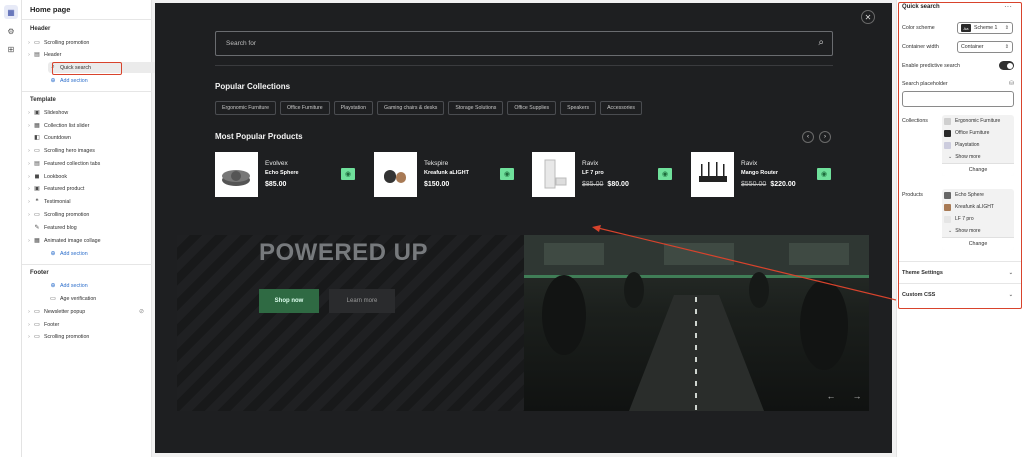  What do you see at coordinates (411, 108) in the screenshot?
I see `collection-chip: Gaming chairs & desks` at bounding box center [411, 108].